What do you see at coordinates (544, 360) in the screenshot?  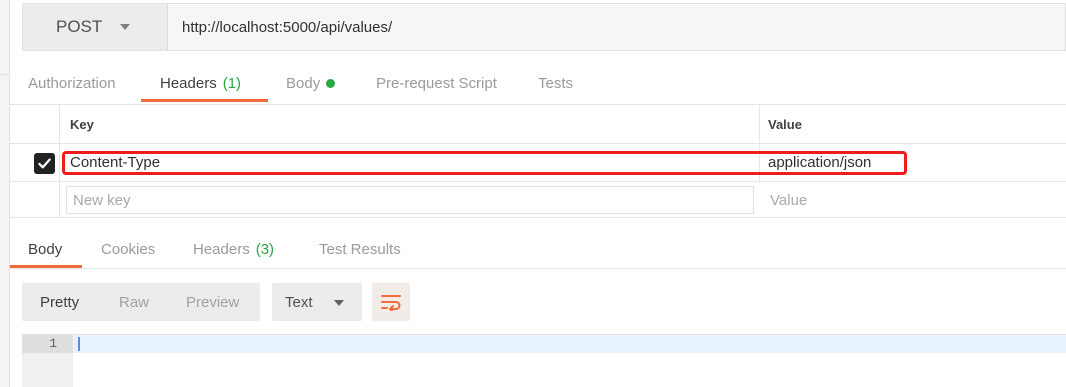 I see `response-body-editor: 1` at bounding box center [544, 360].